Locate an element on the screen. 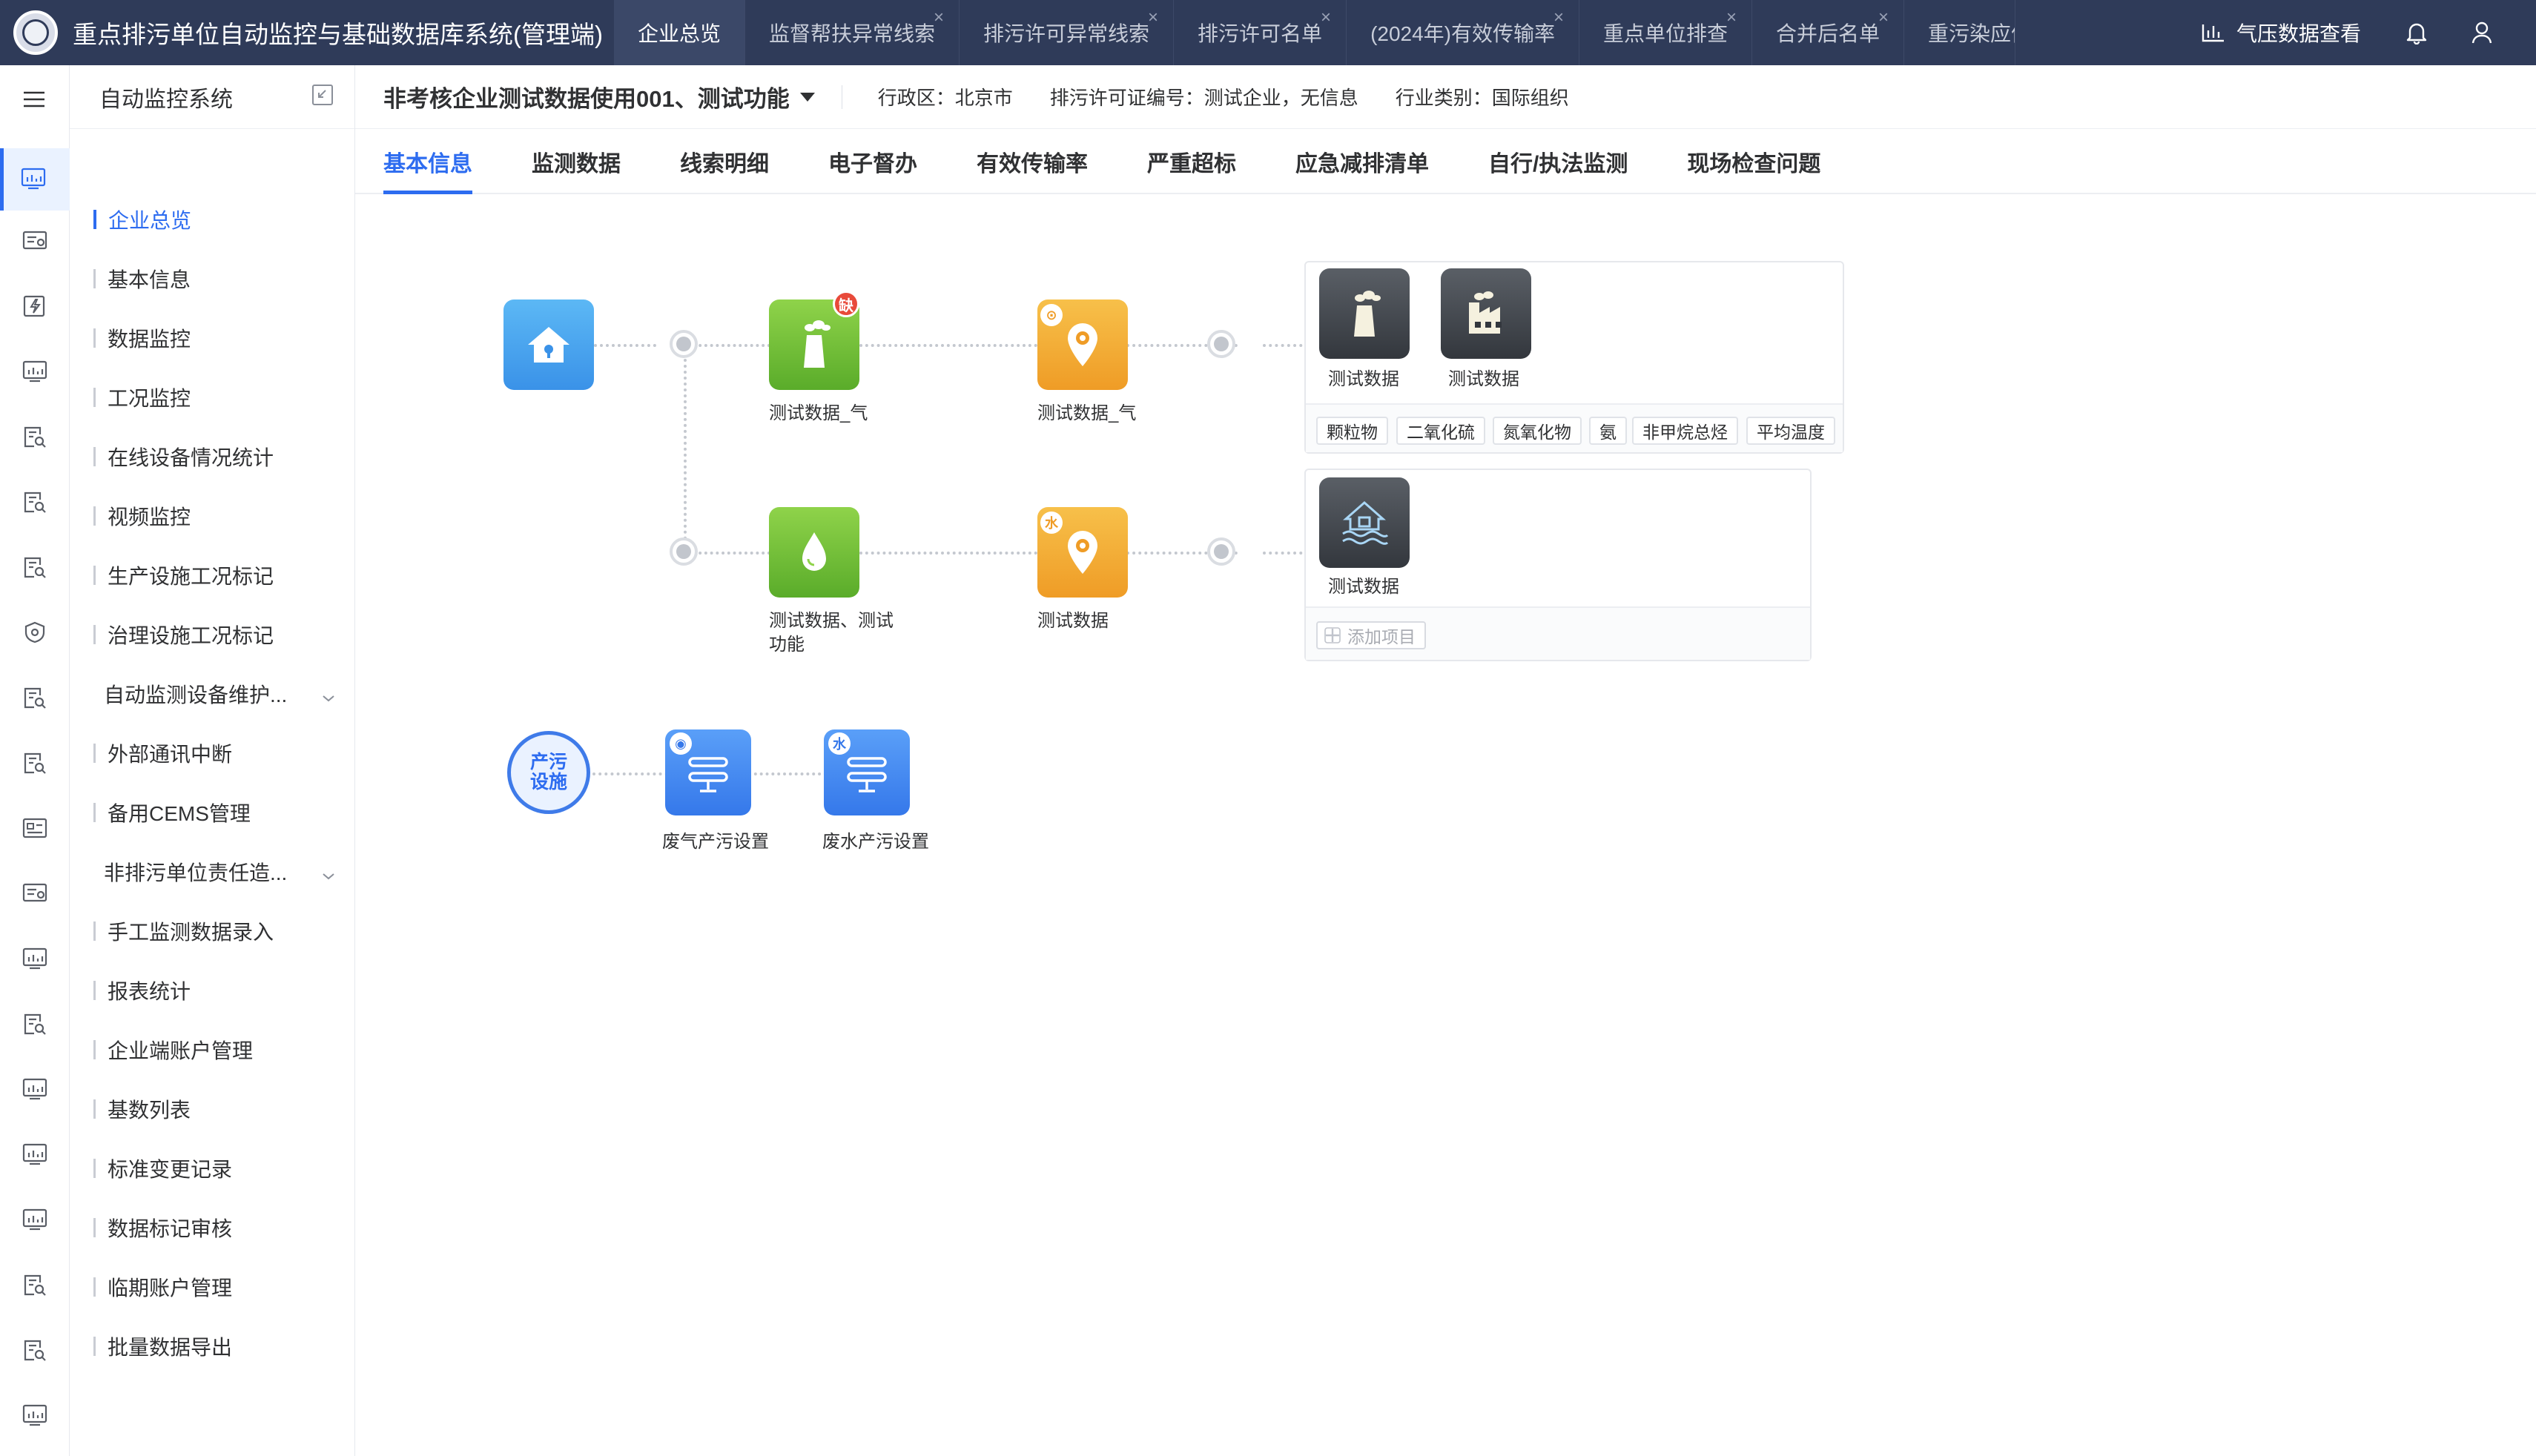 The image size is (2536, 1456). subtab-e-supervision: 电子督办 is located at coordinates (873, 169).